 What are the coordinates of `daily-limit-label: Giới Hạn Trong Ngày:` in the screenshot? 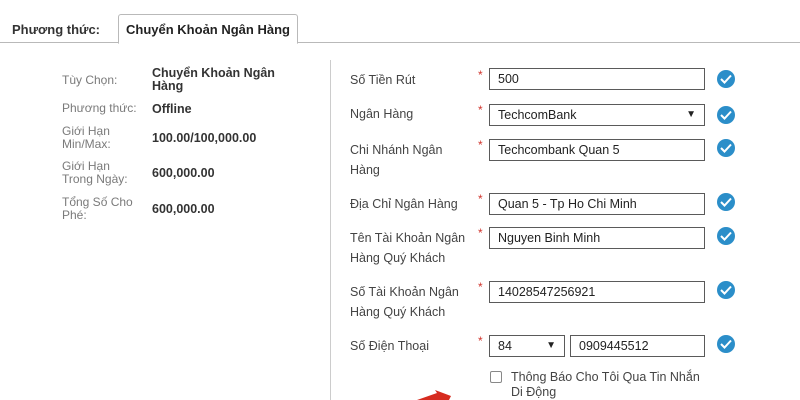 It's located at (95, 172).